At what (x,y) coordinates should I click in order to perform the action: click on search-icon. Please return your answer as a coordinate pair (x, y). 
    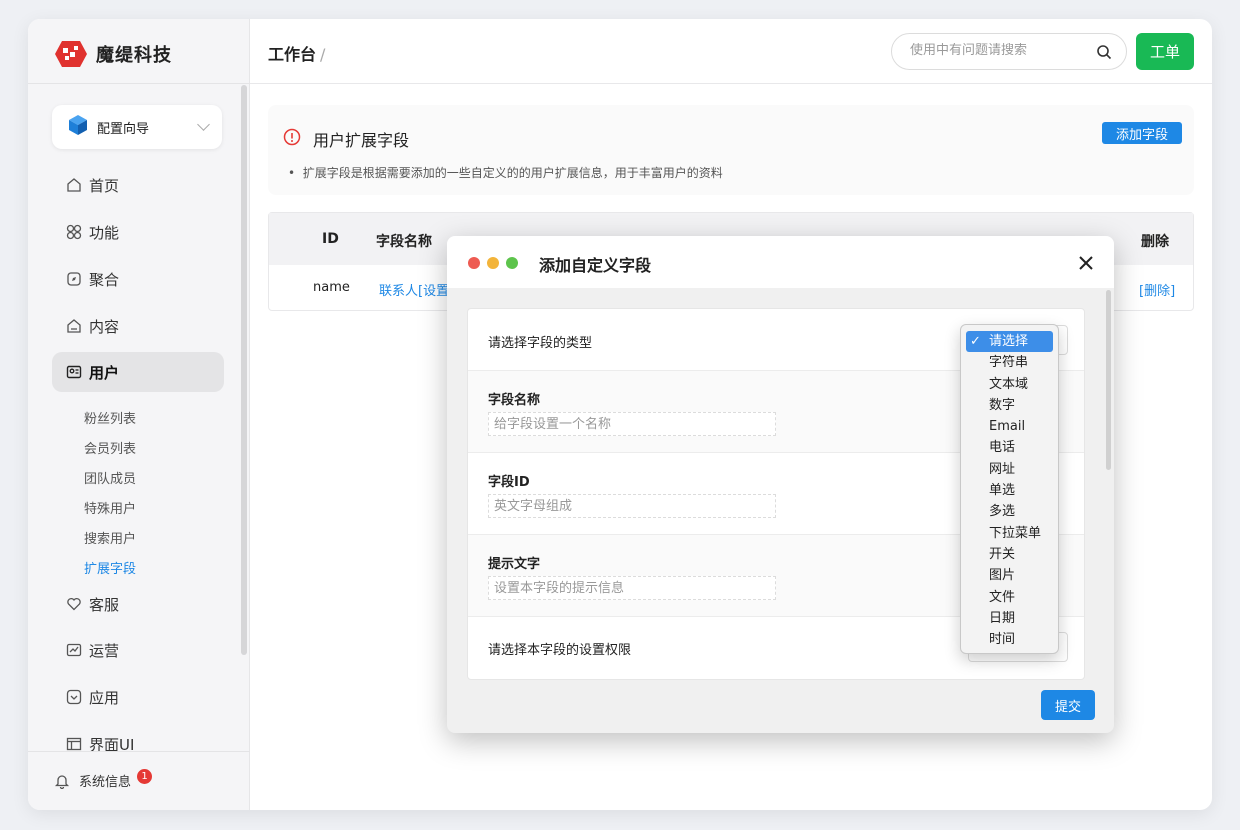
    Looking at the image, I should click on (1104, 52).